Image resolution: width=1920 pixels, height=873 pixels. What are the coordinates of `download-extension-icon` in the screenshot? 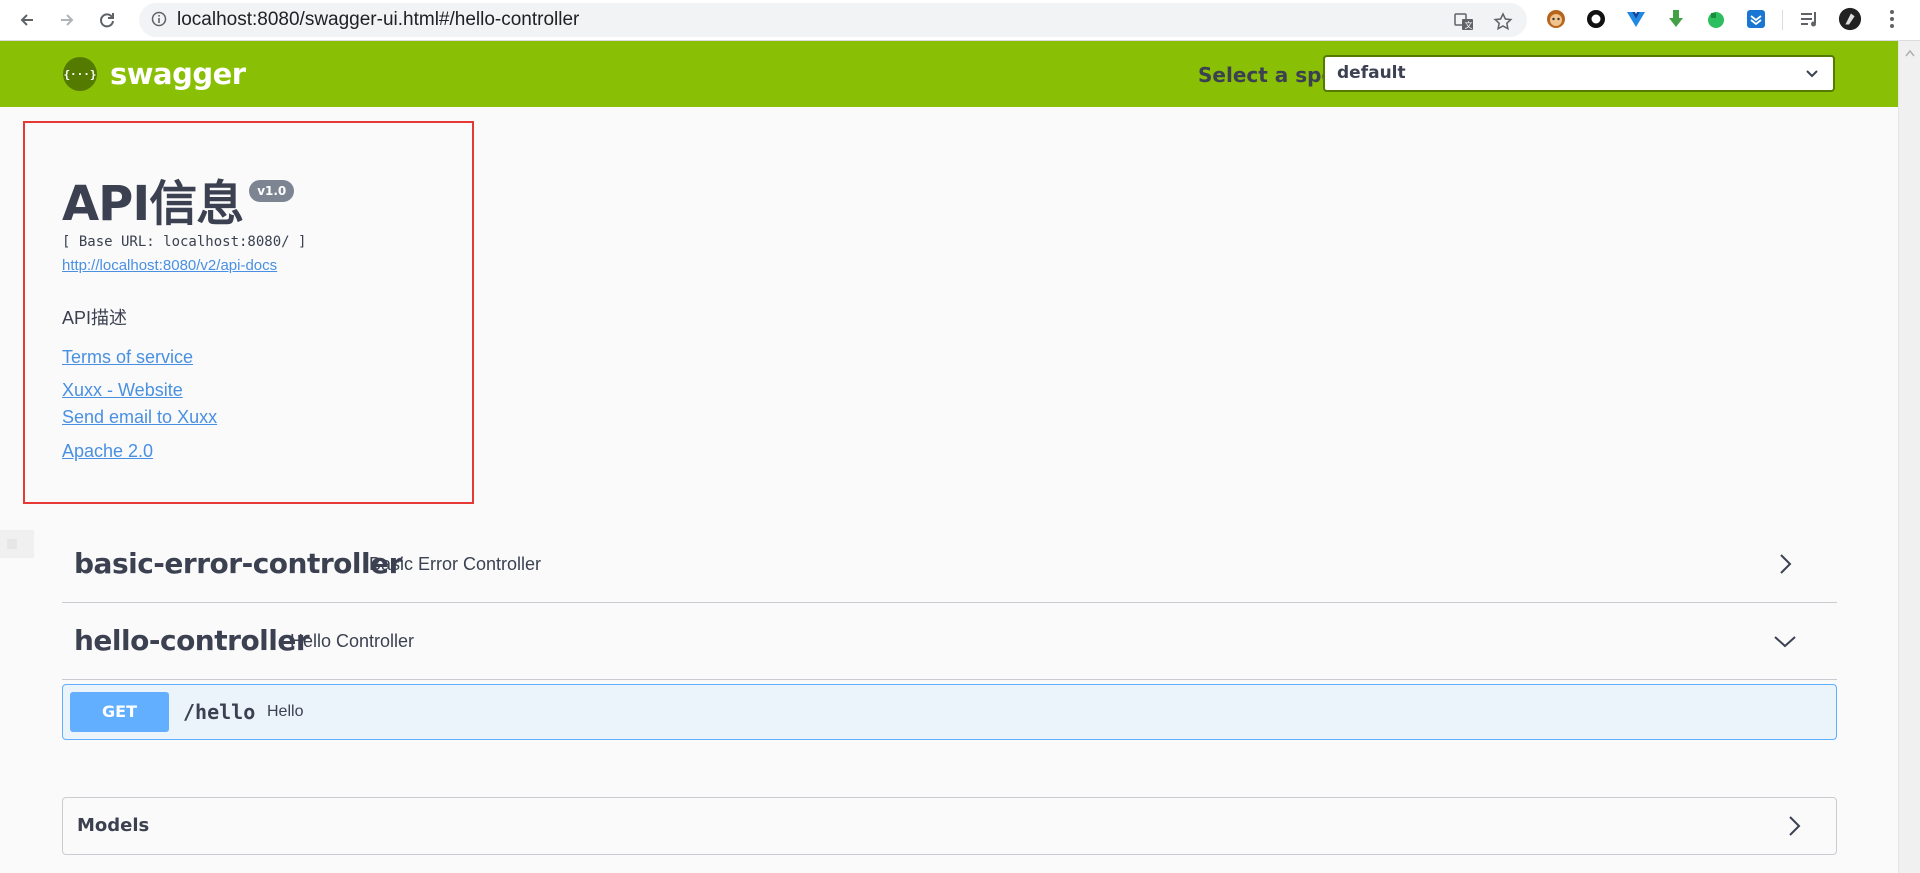 It's located at (1676, 19).